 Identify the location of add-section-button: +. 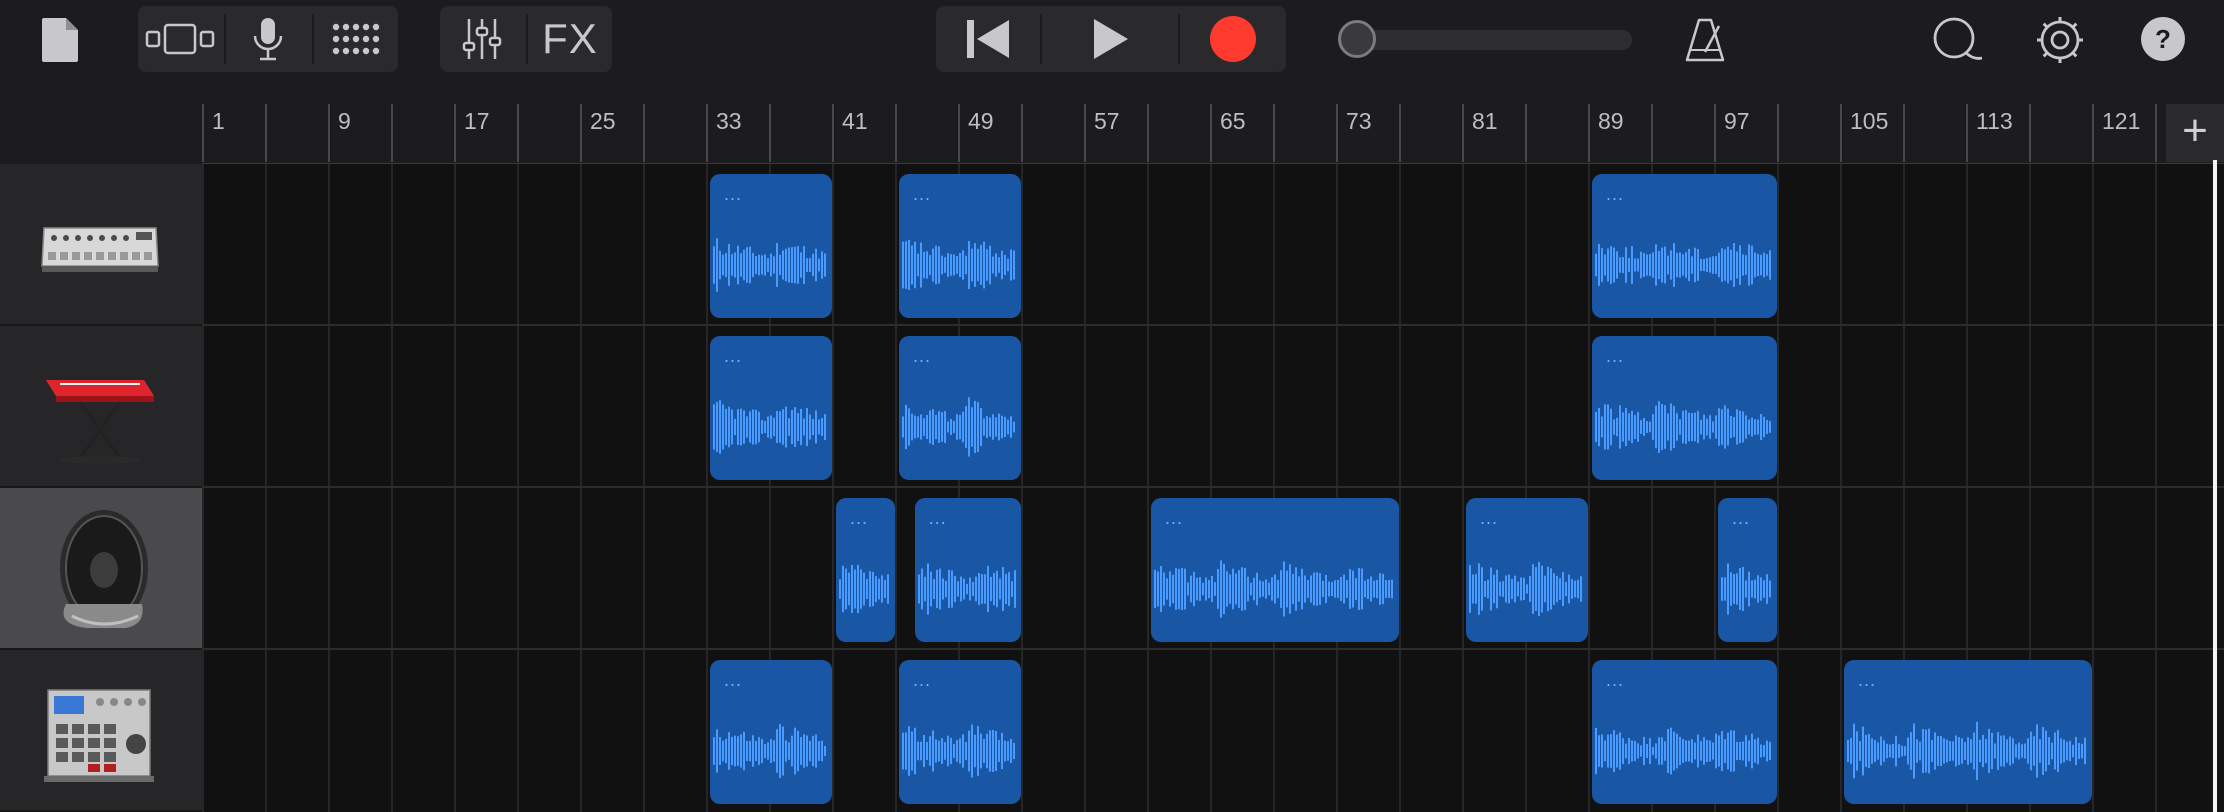
(2195, 133).